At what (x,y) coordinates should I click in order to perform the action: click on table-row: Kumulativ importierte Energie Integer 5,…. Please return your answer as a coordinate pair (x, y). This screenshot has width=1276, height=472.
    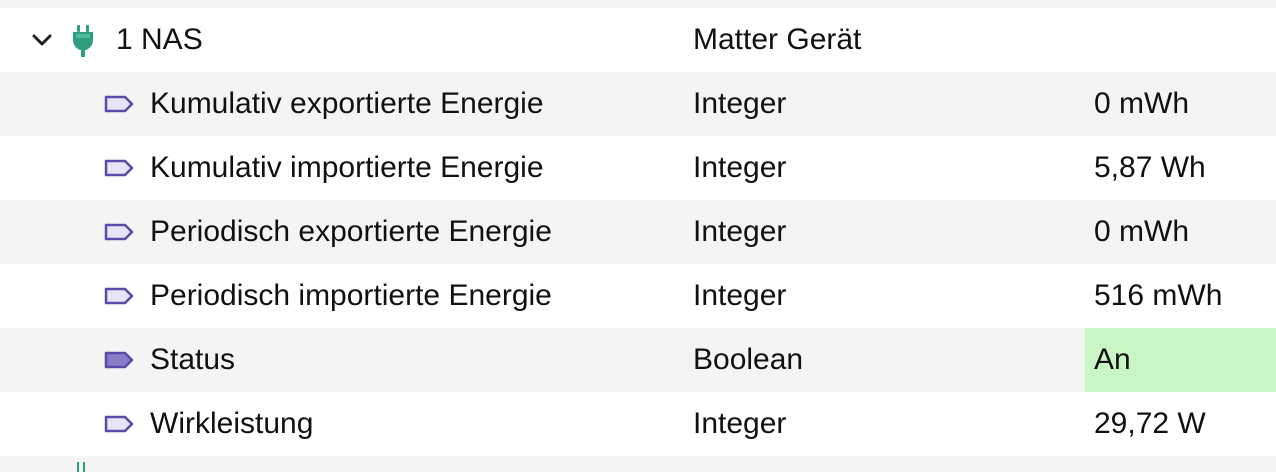
    Looking at the image, I should click on (638, 168).